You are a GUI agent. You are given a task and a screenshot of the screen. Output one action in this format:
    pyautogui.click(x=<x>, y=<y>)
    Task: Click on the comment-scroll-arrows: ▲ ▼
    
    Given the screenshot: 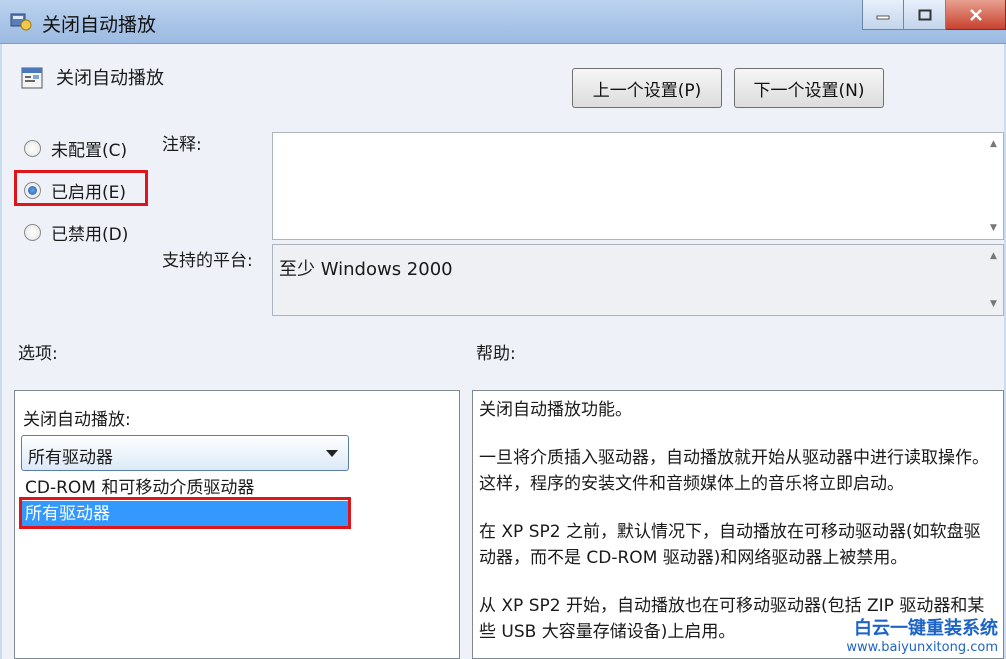 What is the action you would take?
    pyautogui.click(x=995, y=186)
    